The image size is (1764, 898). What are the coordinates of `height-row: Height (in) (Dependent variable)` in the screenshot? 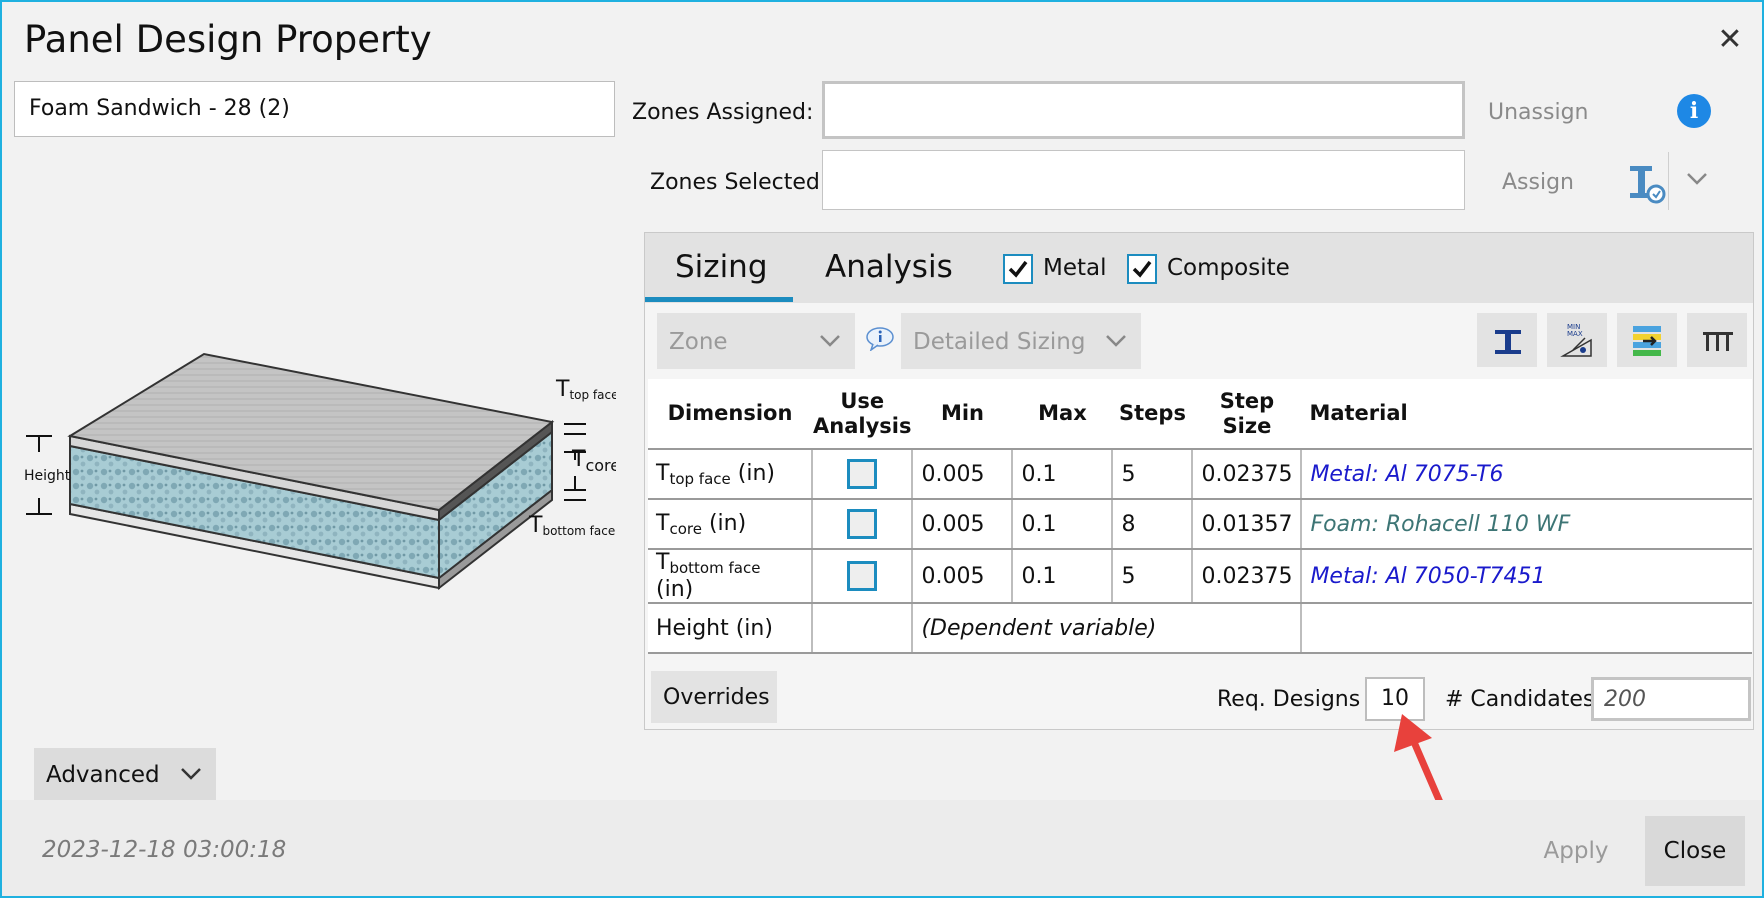 It's located at (1200, 628).